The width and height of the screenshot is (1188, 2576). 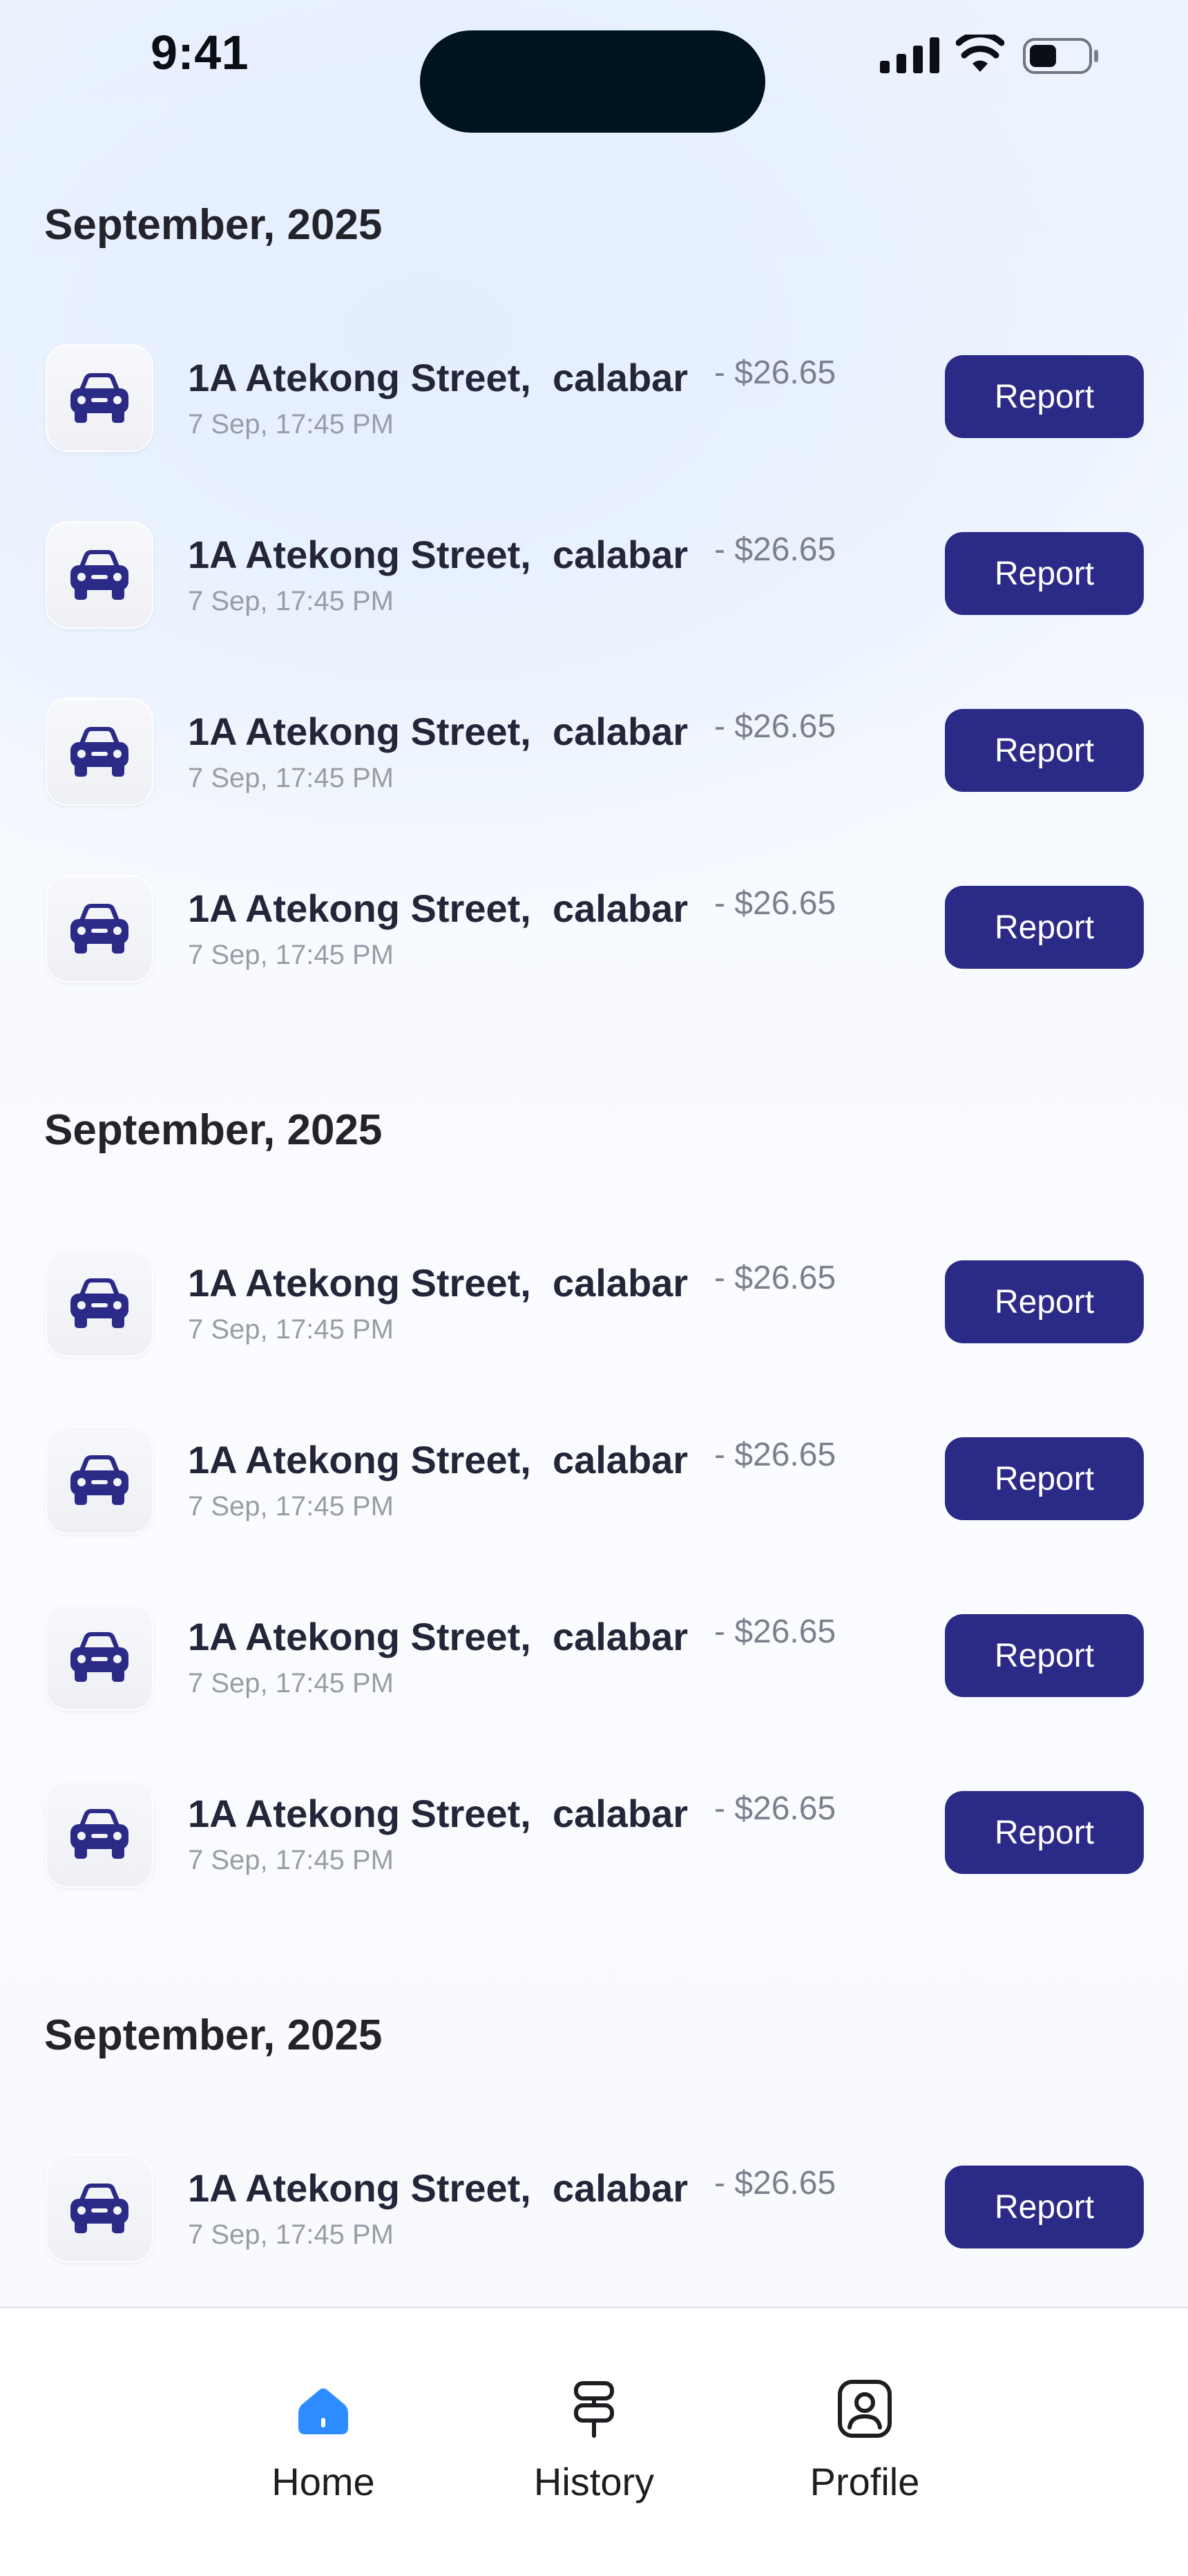 I want to click on cellular-signal-icon, so click(x=909, y=55).